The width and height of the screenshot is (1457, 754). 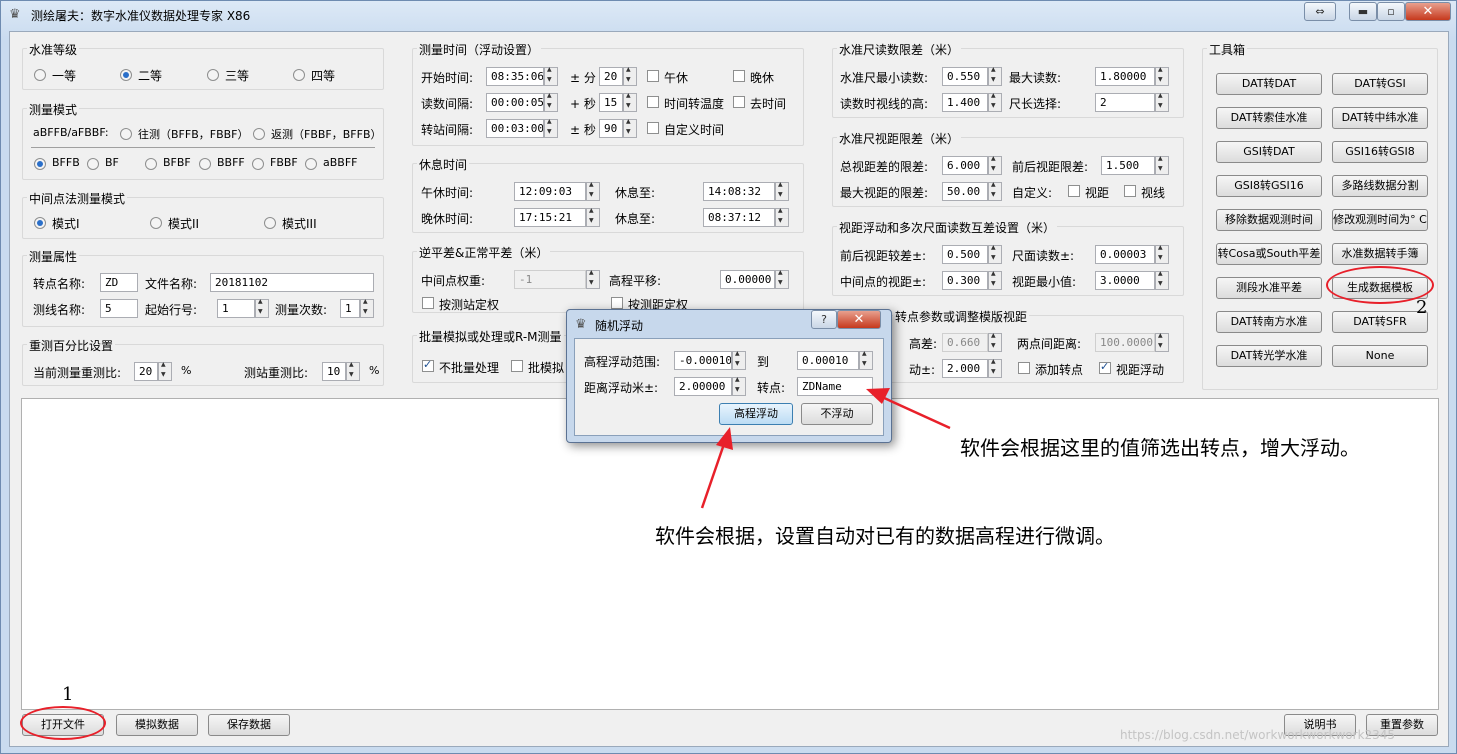 I want to click on current-ratio-spinner, so click(x=165, y=371).